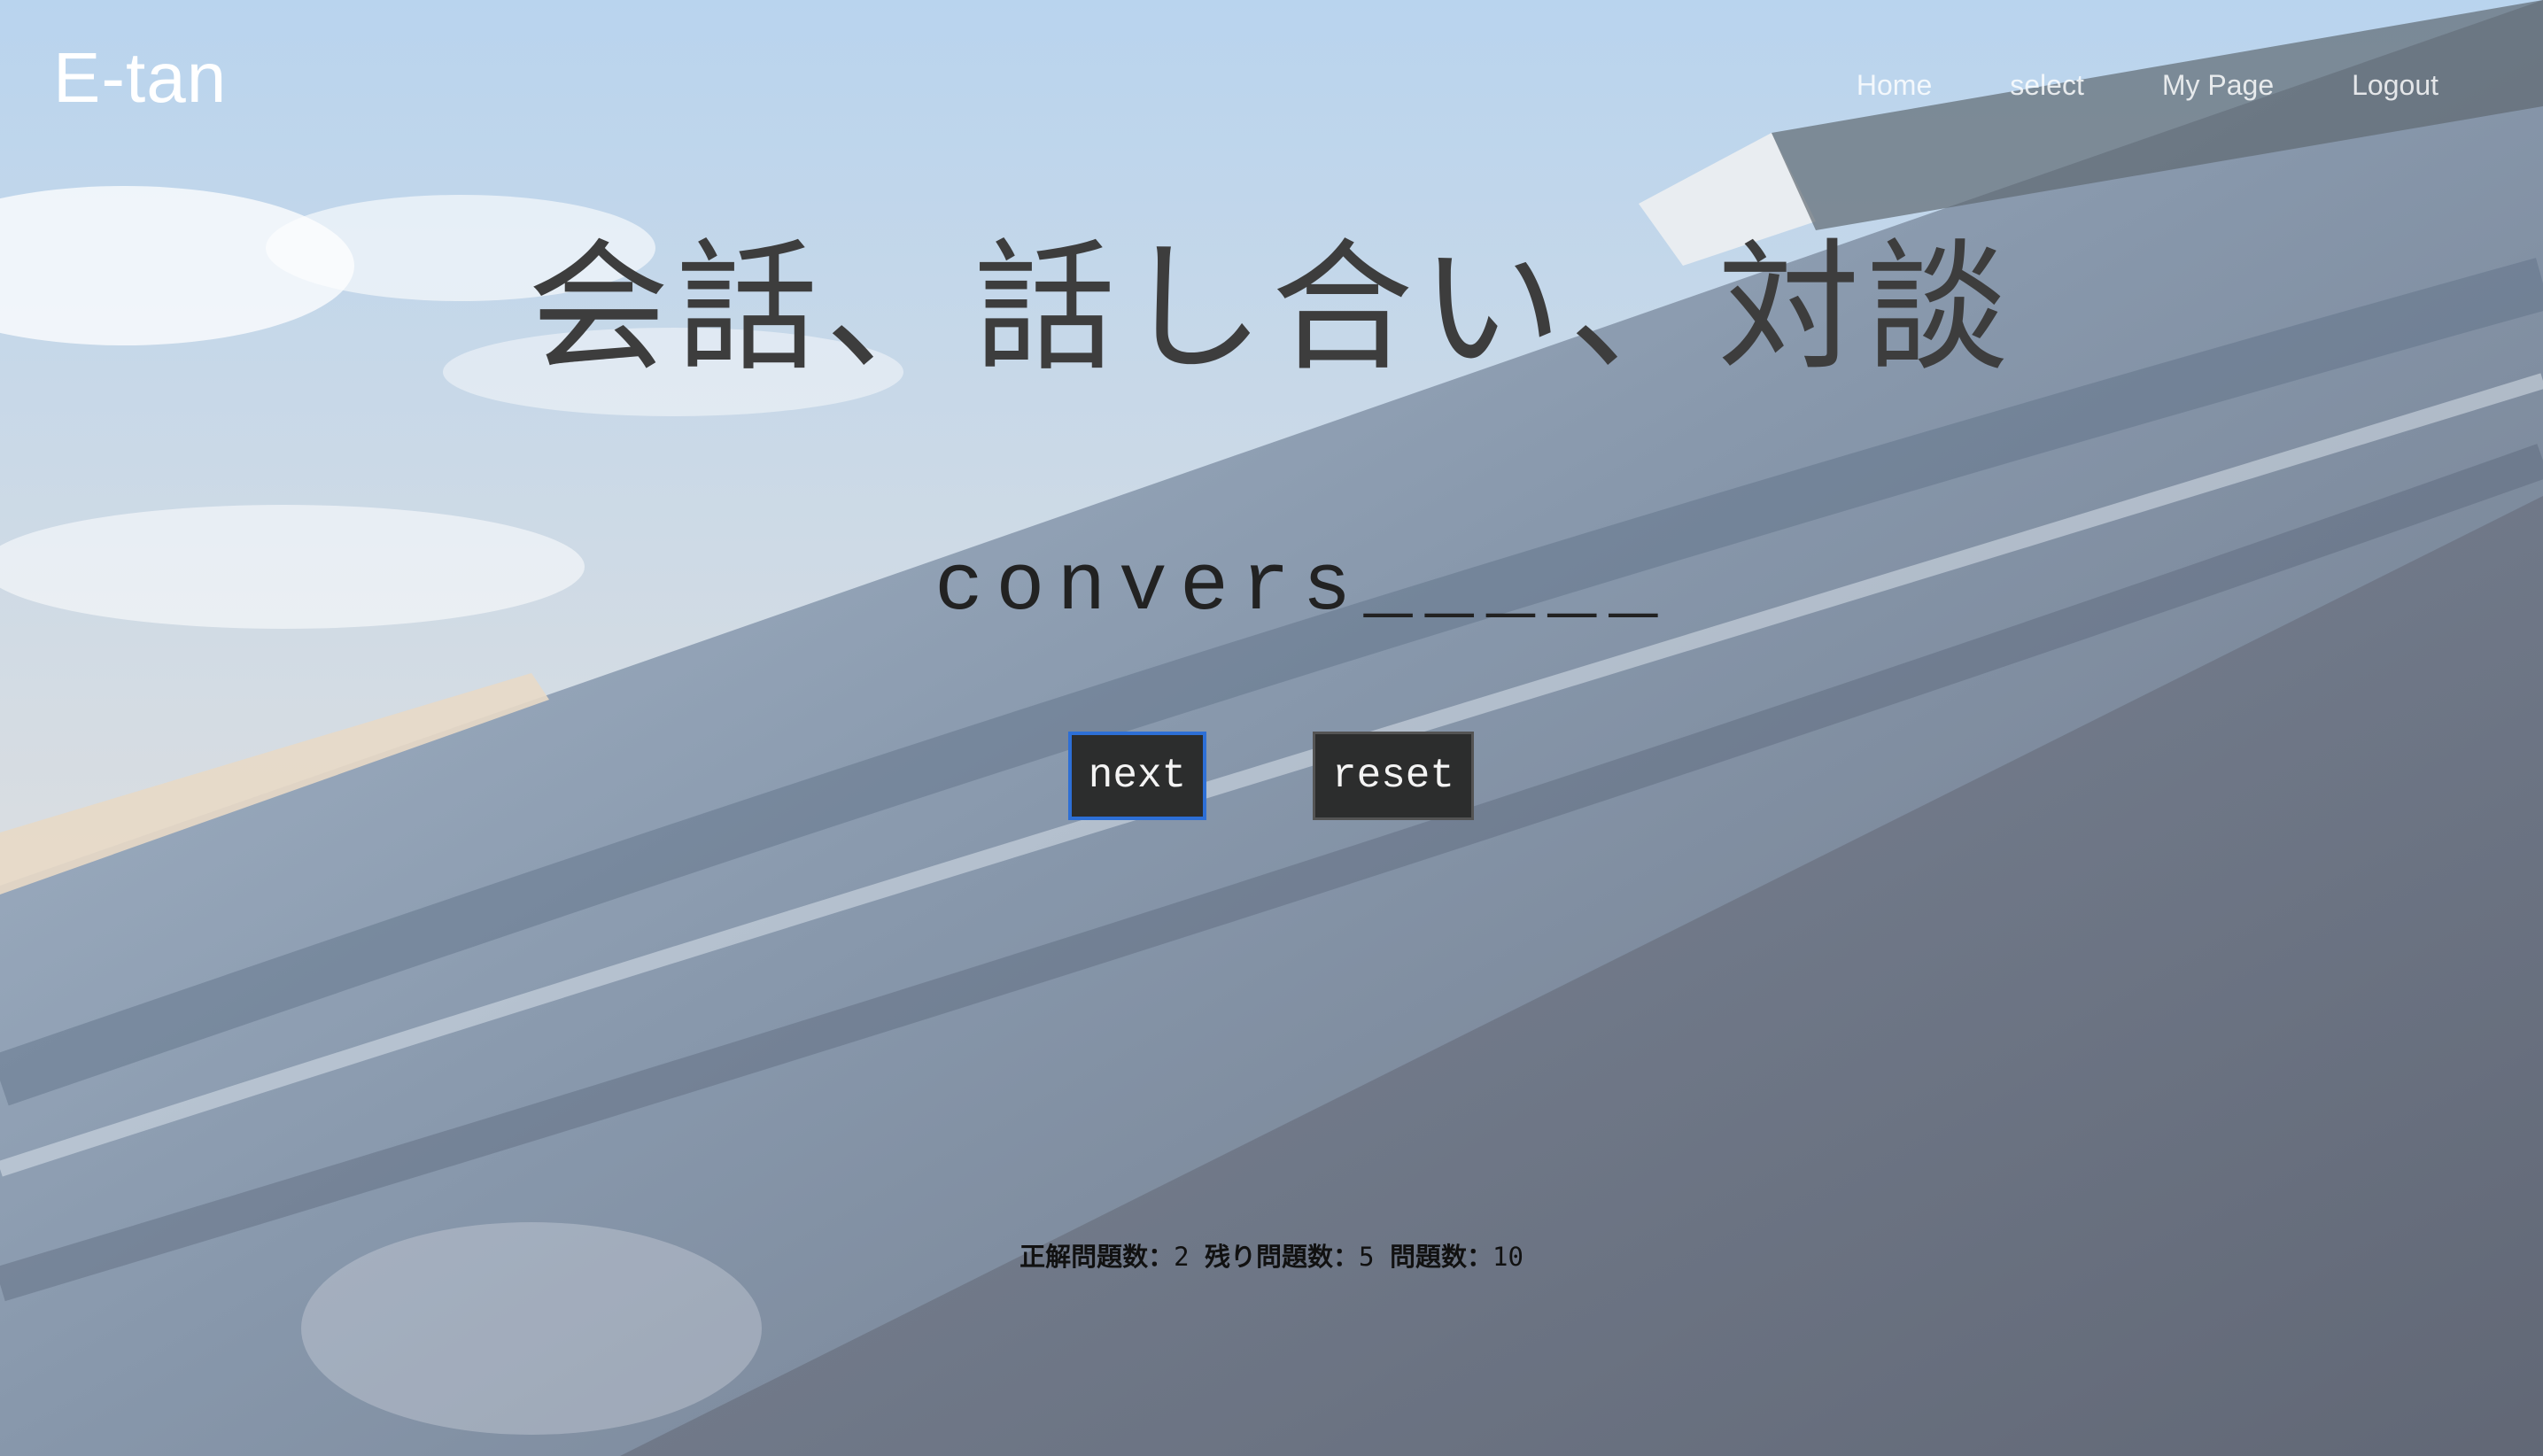 This screenshot has height=1456, width=2543. I want to click on correct-count-value: 2, so click(1182, 1257).